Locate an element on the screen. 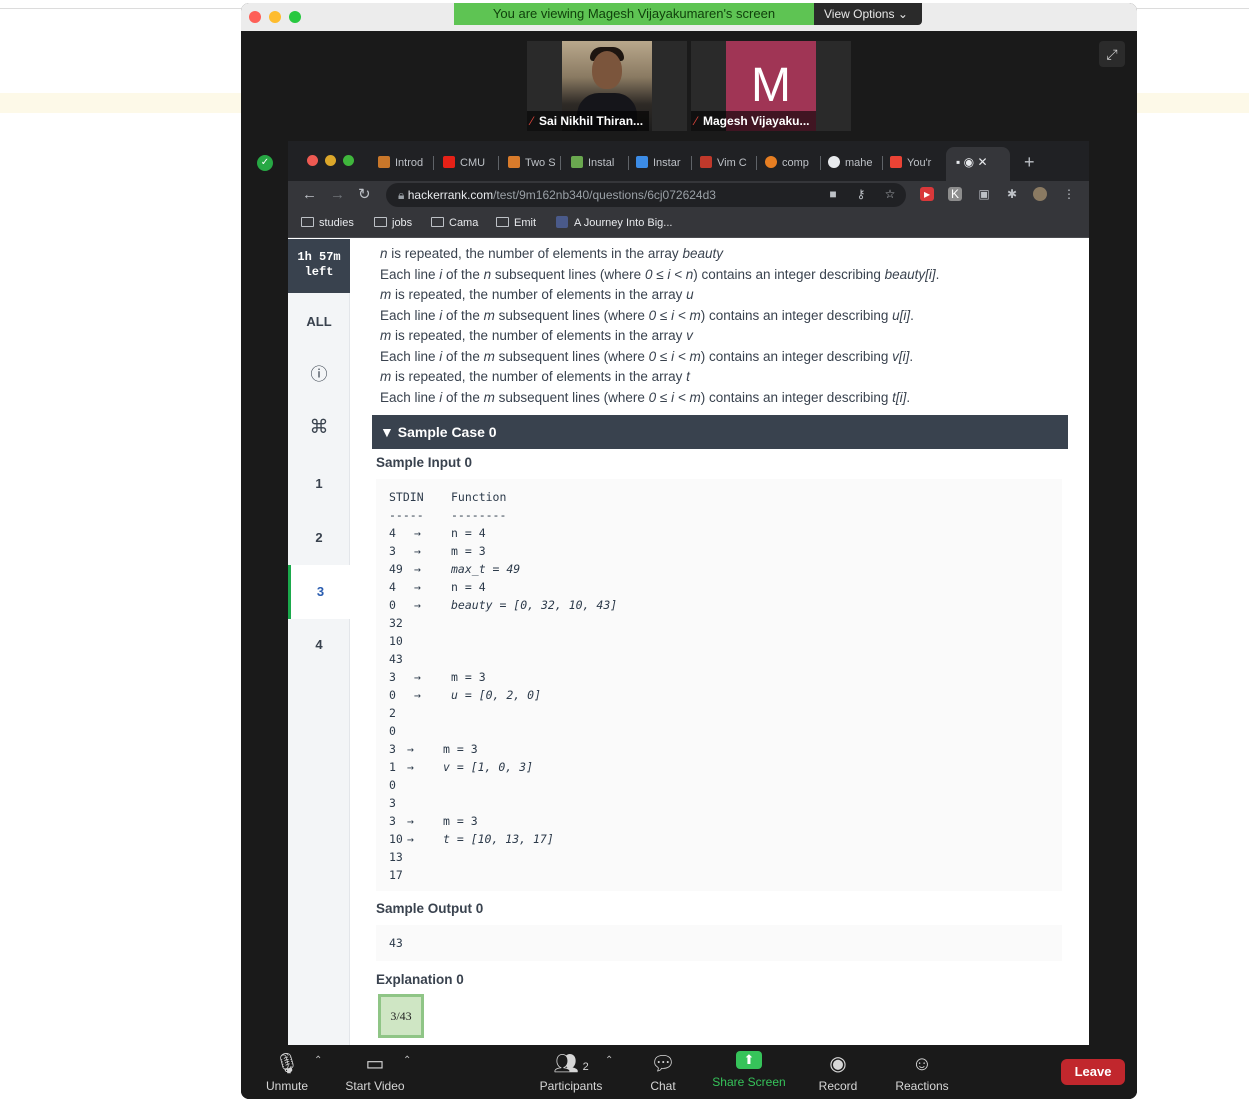  sample-case-header: ▼ Sample Case 0 is located at coordinates (720, 432).